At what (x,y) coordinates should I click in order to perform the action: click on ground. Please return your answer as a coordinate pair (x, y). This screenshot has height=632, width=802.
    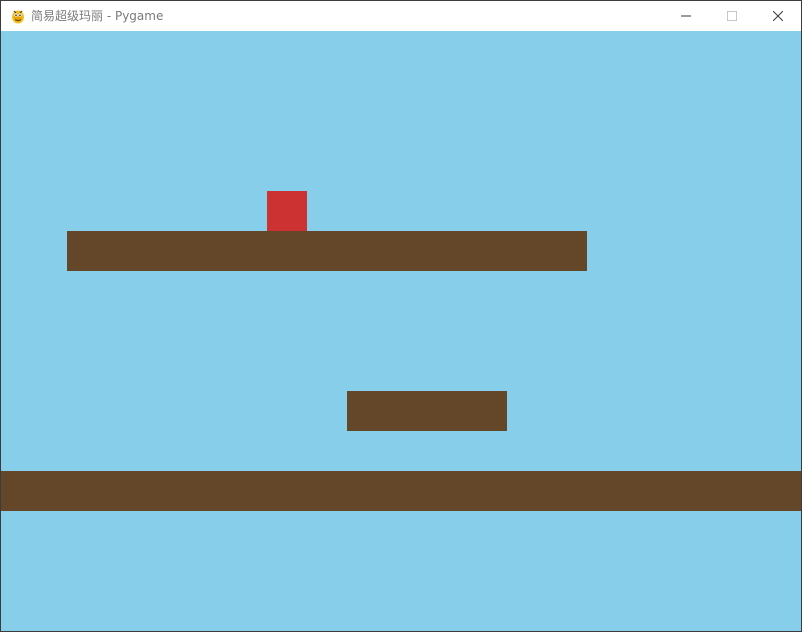
    Looking at the image, I should click on (401, 491).